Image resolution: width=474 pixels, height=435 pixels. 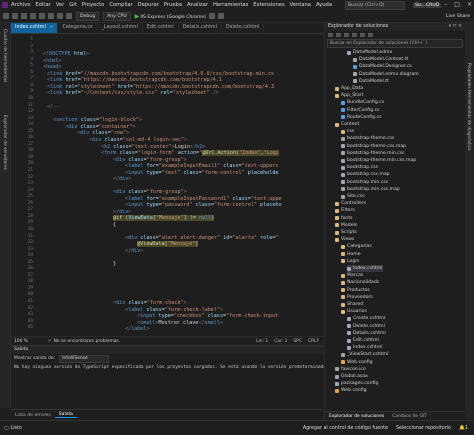 I want to click on tree-item: DataModel.Context.tt, so click(x=380, y=59).